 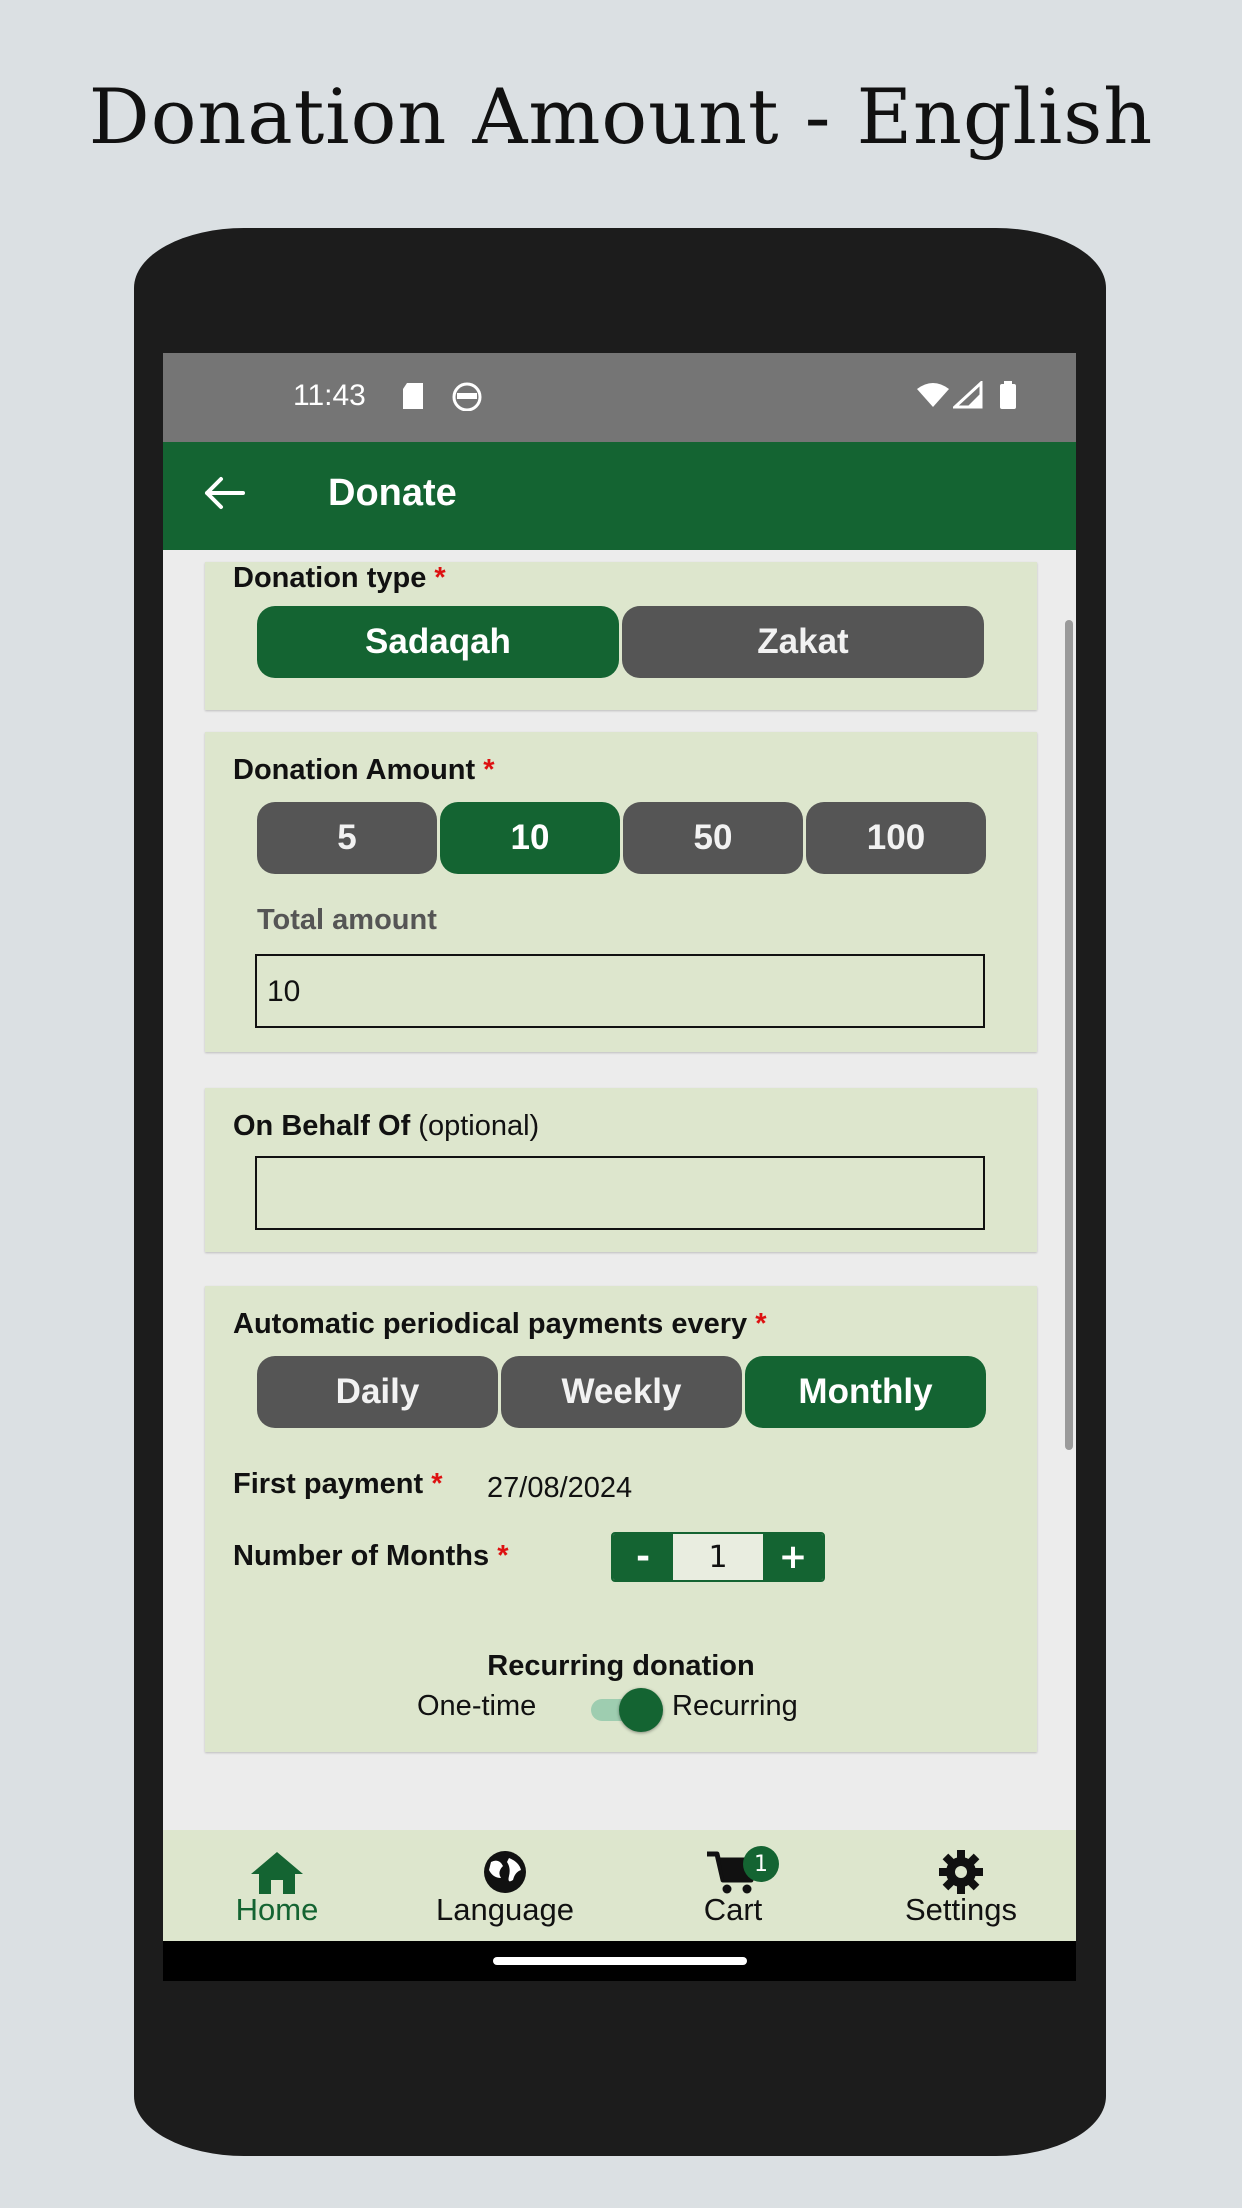 What do you see at coordinates (620, 1193) in the screenshot?
I see `on-behalf-input` at bounding box center [620, 1193].